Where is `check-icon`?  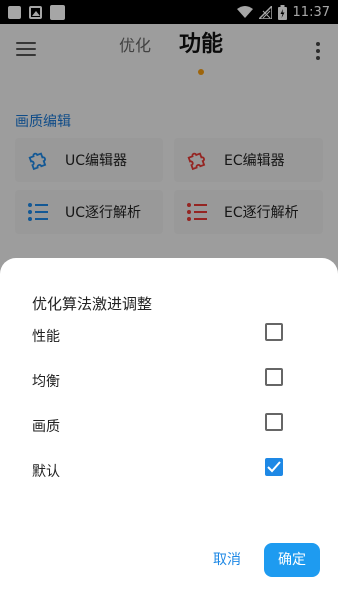
check-icon is located at coordinates (274, 467).